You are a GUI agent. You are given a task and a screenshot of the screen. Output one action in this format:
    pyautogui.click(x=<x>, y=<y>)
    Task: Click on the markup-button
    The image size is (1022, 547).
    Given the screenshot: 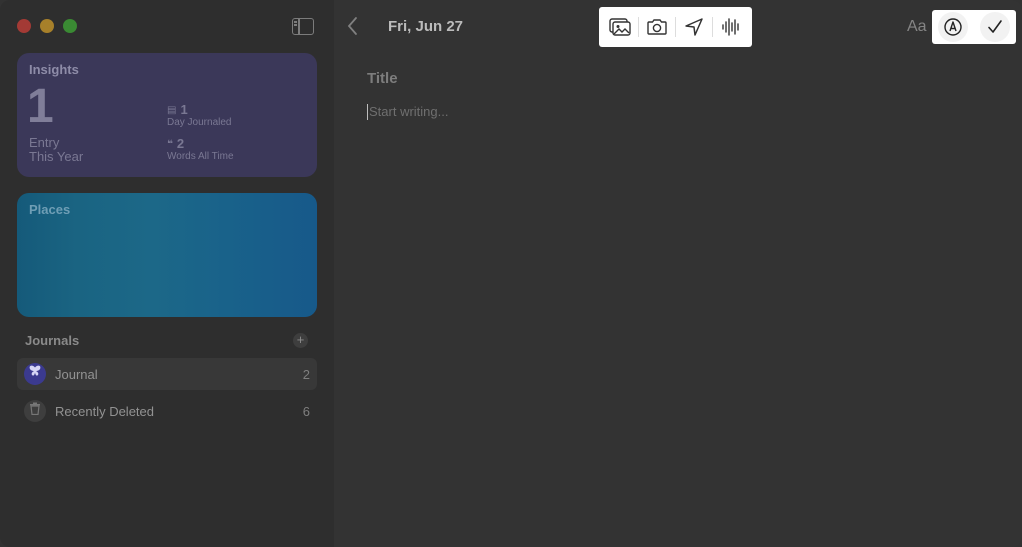 What is the action you would take?
    pyautogui.click(x=953, y=27)
    